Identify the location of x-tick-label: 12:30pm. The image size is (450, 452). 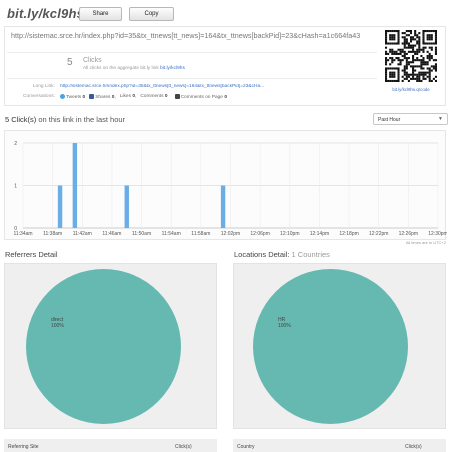
(437, 234).